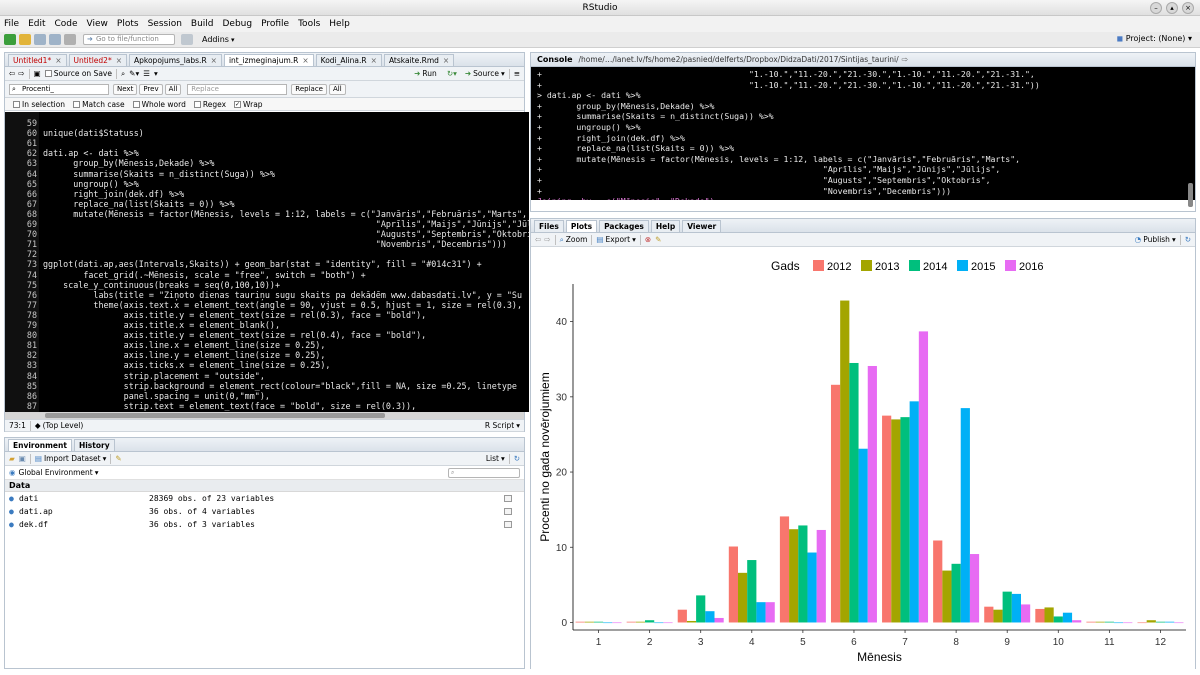 Image resolution: width=1200 pixels, height=675 pixels. What do you see at coordinates (197, 104) in the screenshot?
I see `regex-checkbox` at bounding box center [197, 104].